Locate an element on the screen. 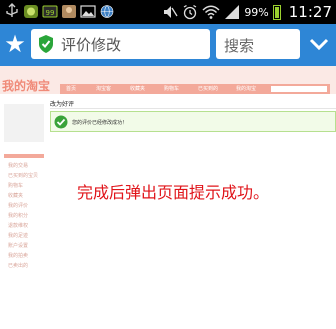 The image size is (336, 329). section-title: 改为好评 is located at coordinates (62, 104).